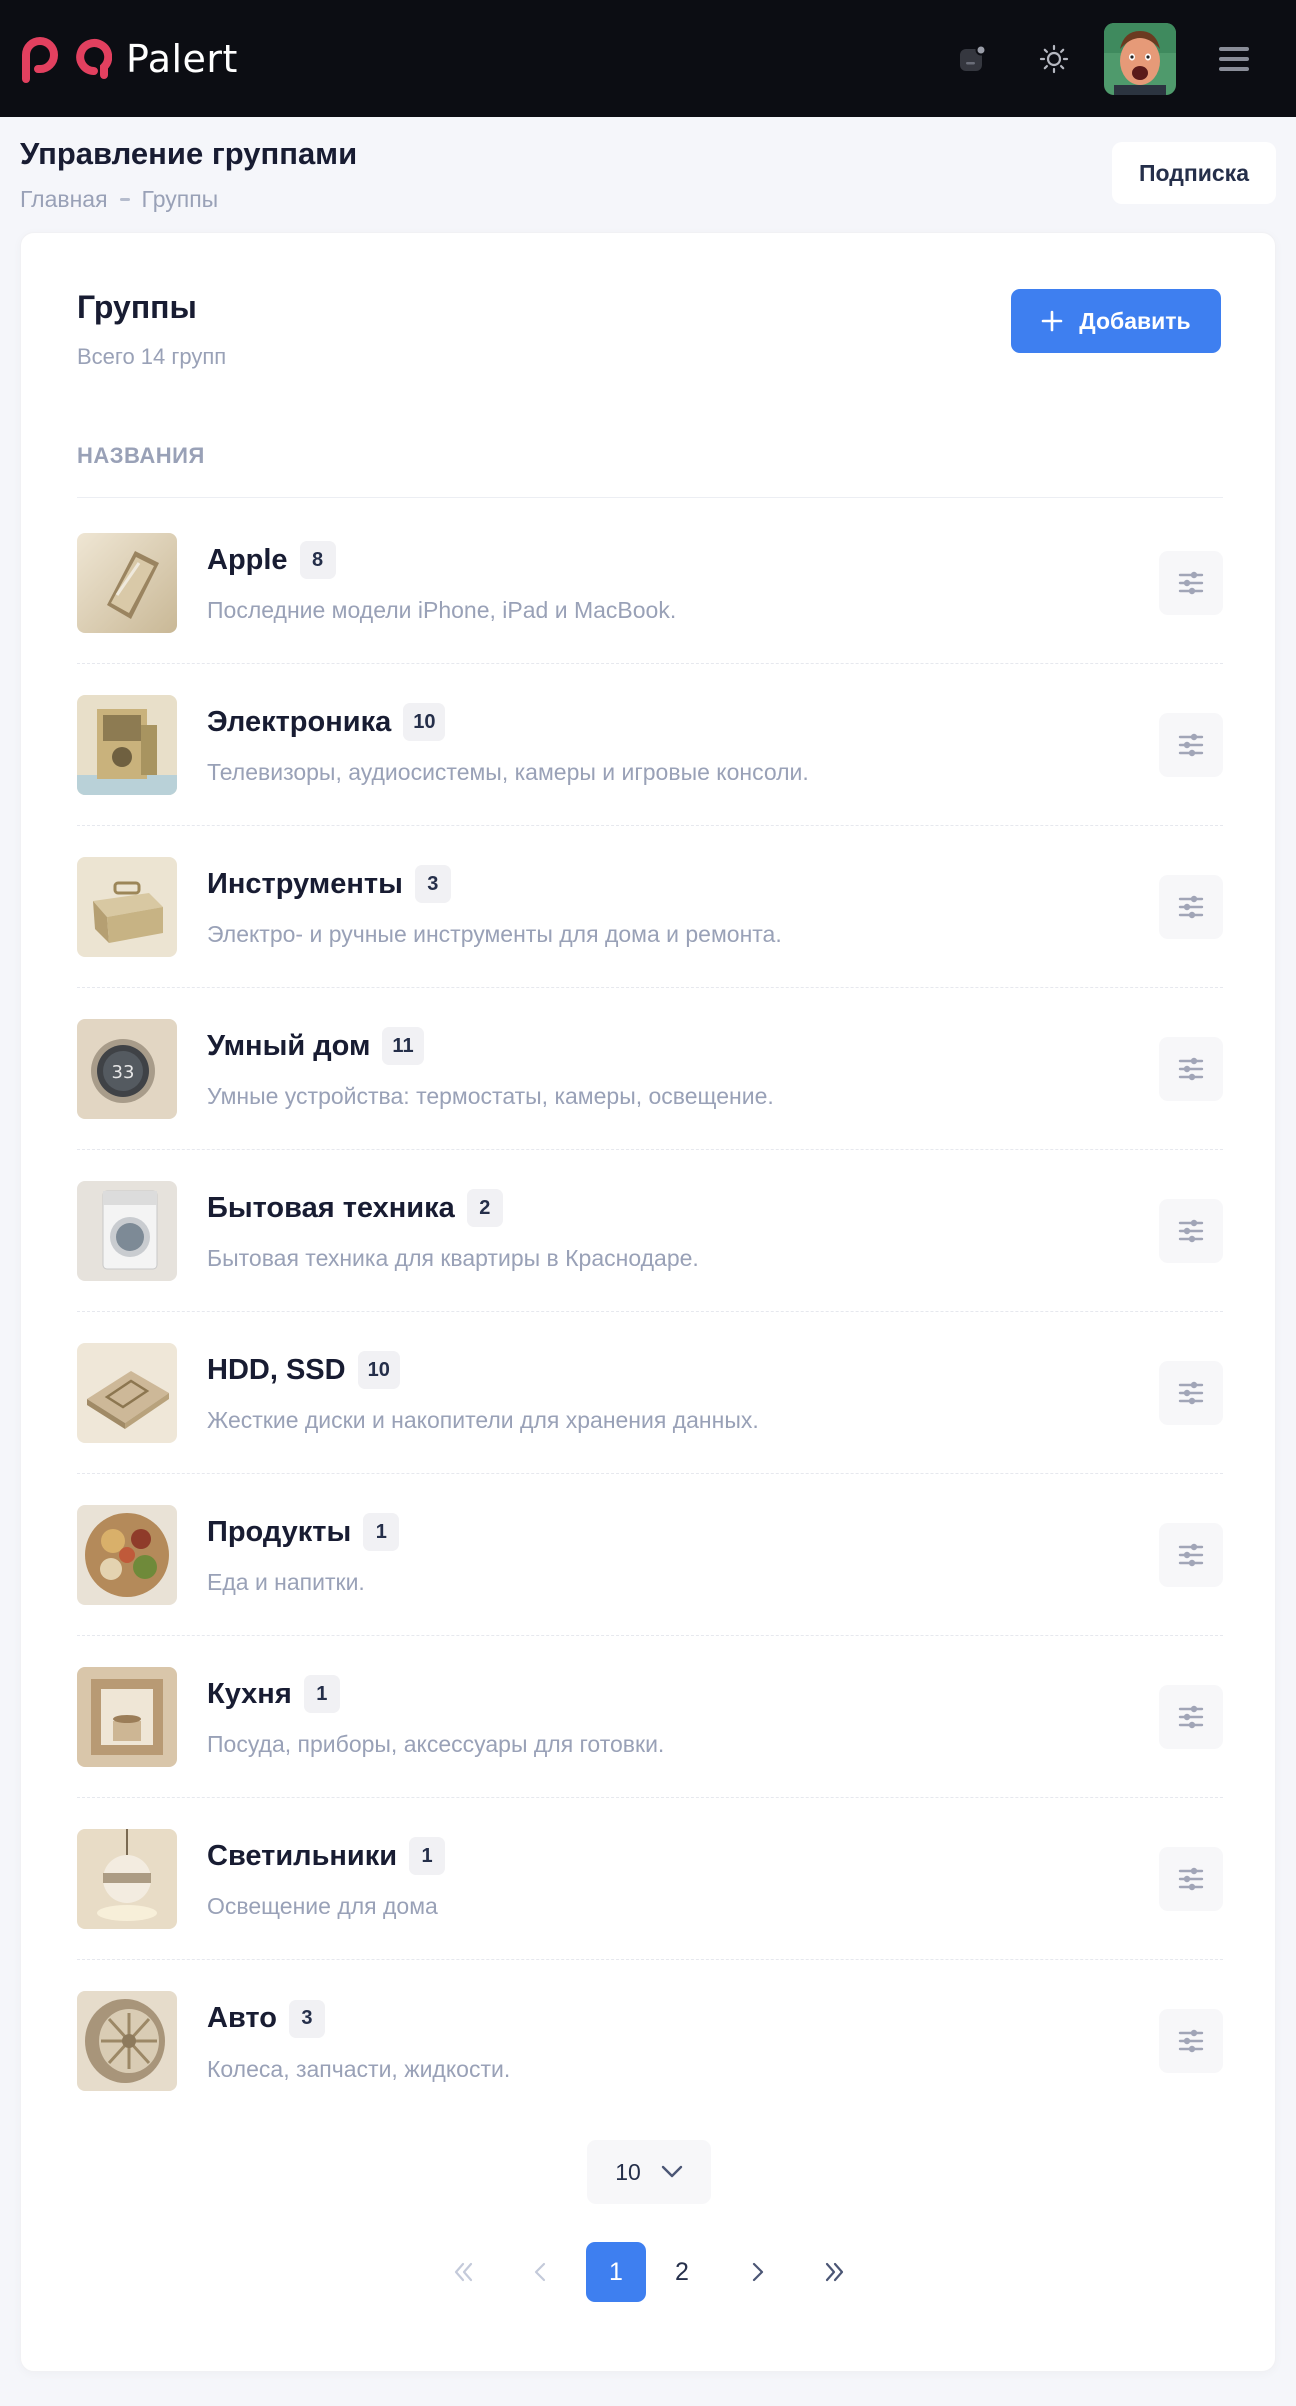 This screenshot has height=2406, width=1296. I want to click on sun-icon, so click(1054, 58).